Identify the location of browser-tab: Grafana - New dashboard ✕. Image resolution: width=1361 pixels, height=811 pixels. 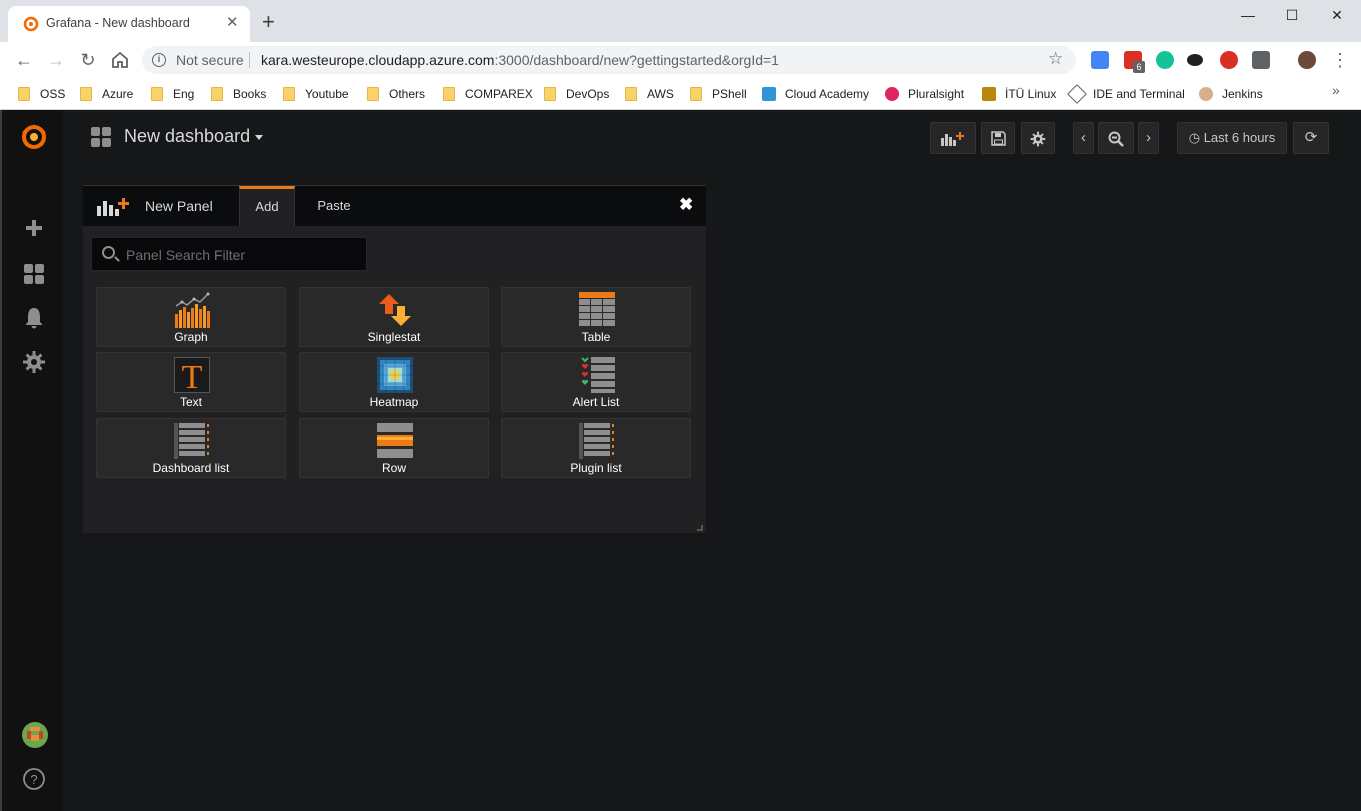
(129, 24).